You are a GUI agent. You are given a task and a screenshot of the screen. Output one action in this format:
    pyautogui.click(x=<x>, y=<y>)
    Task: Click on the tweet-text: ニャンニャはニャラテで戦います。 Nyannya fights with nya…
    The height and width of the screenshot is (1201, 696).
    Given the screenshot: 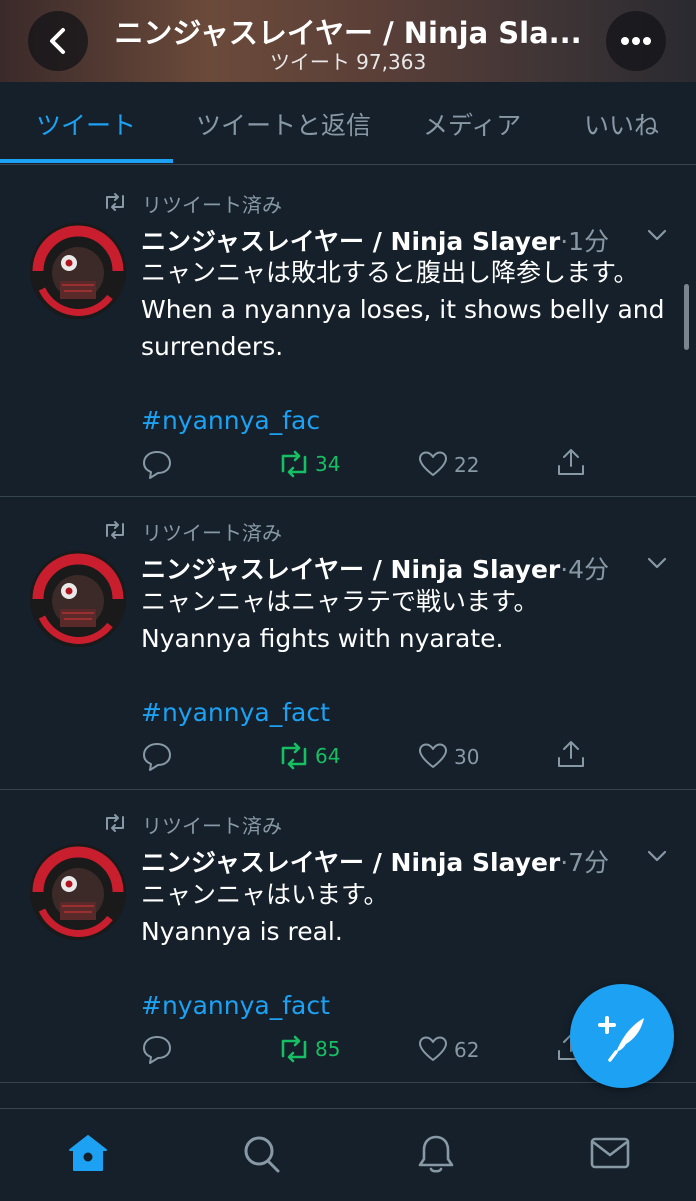 What is the action you would take?
    pyautogui.click(x=406, y=657)
    